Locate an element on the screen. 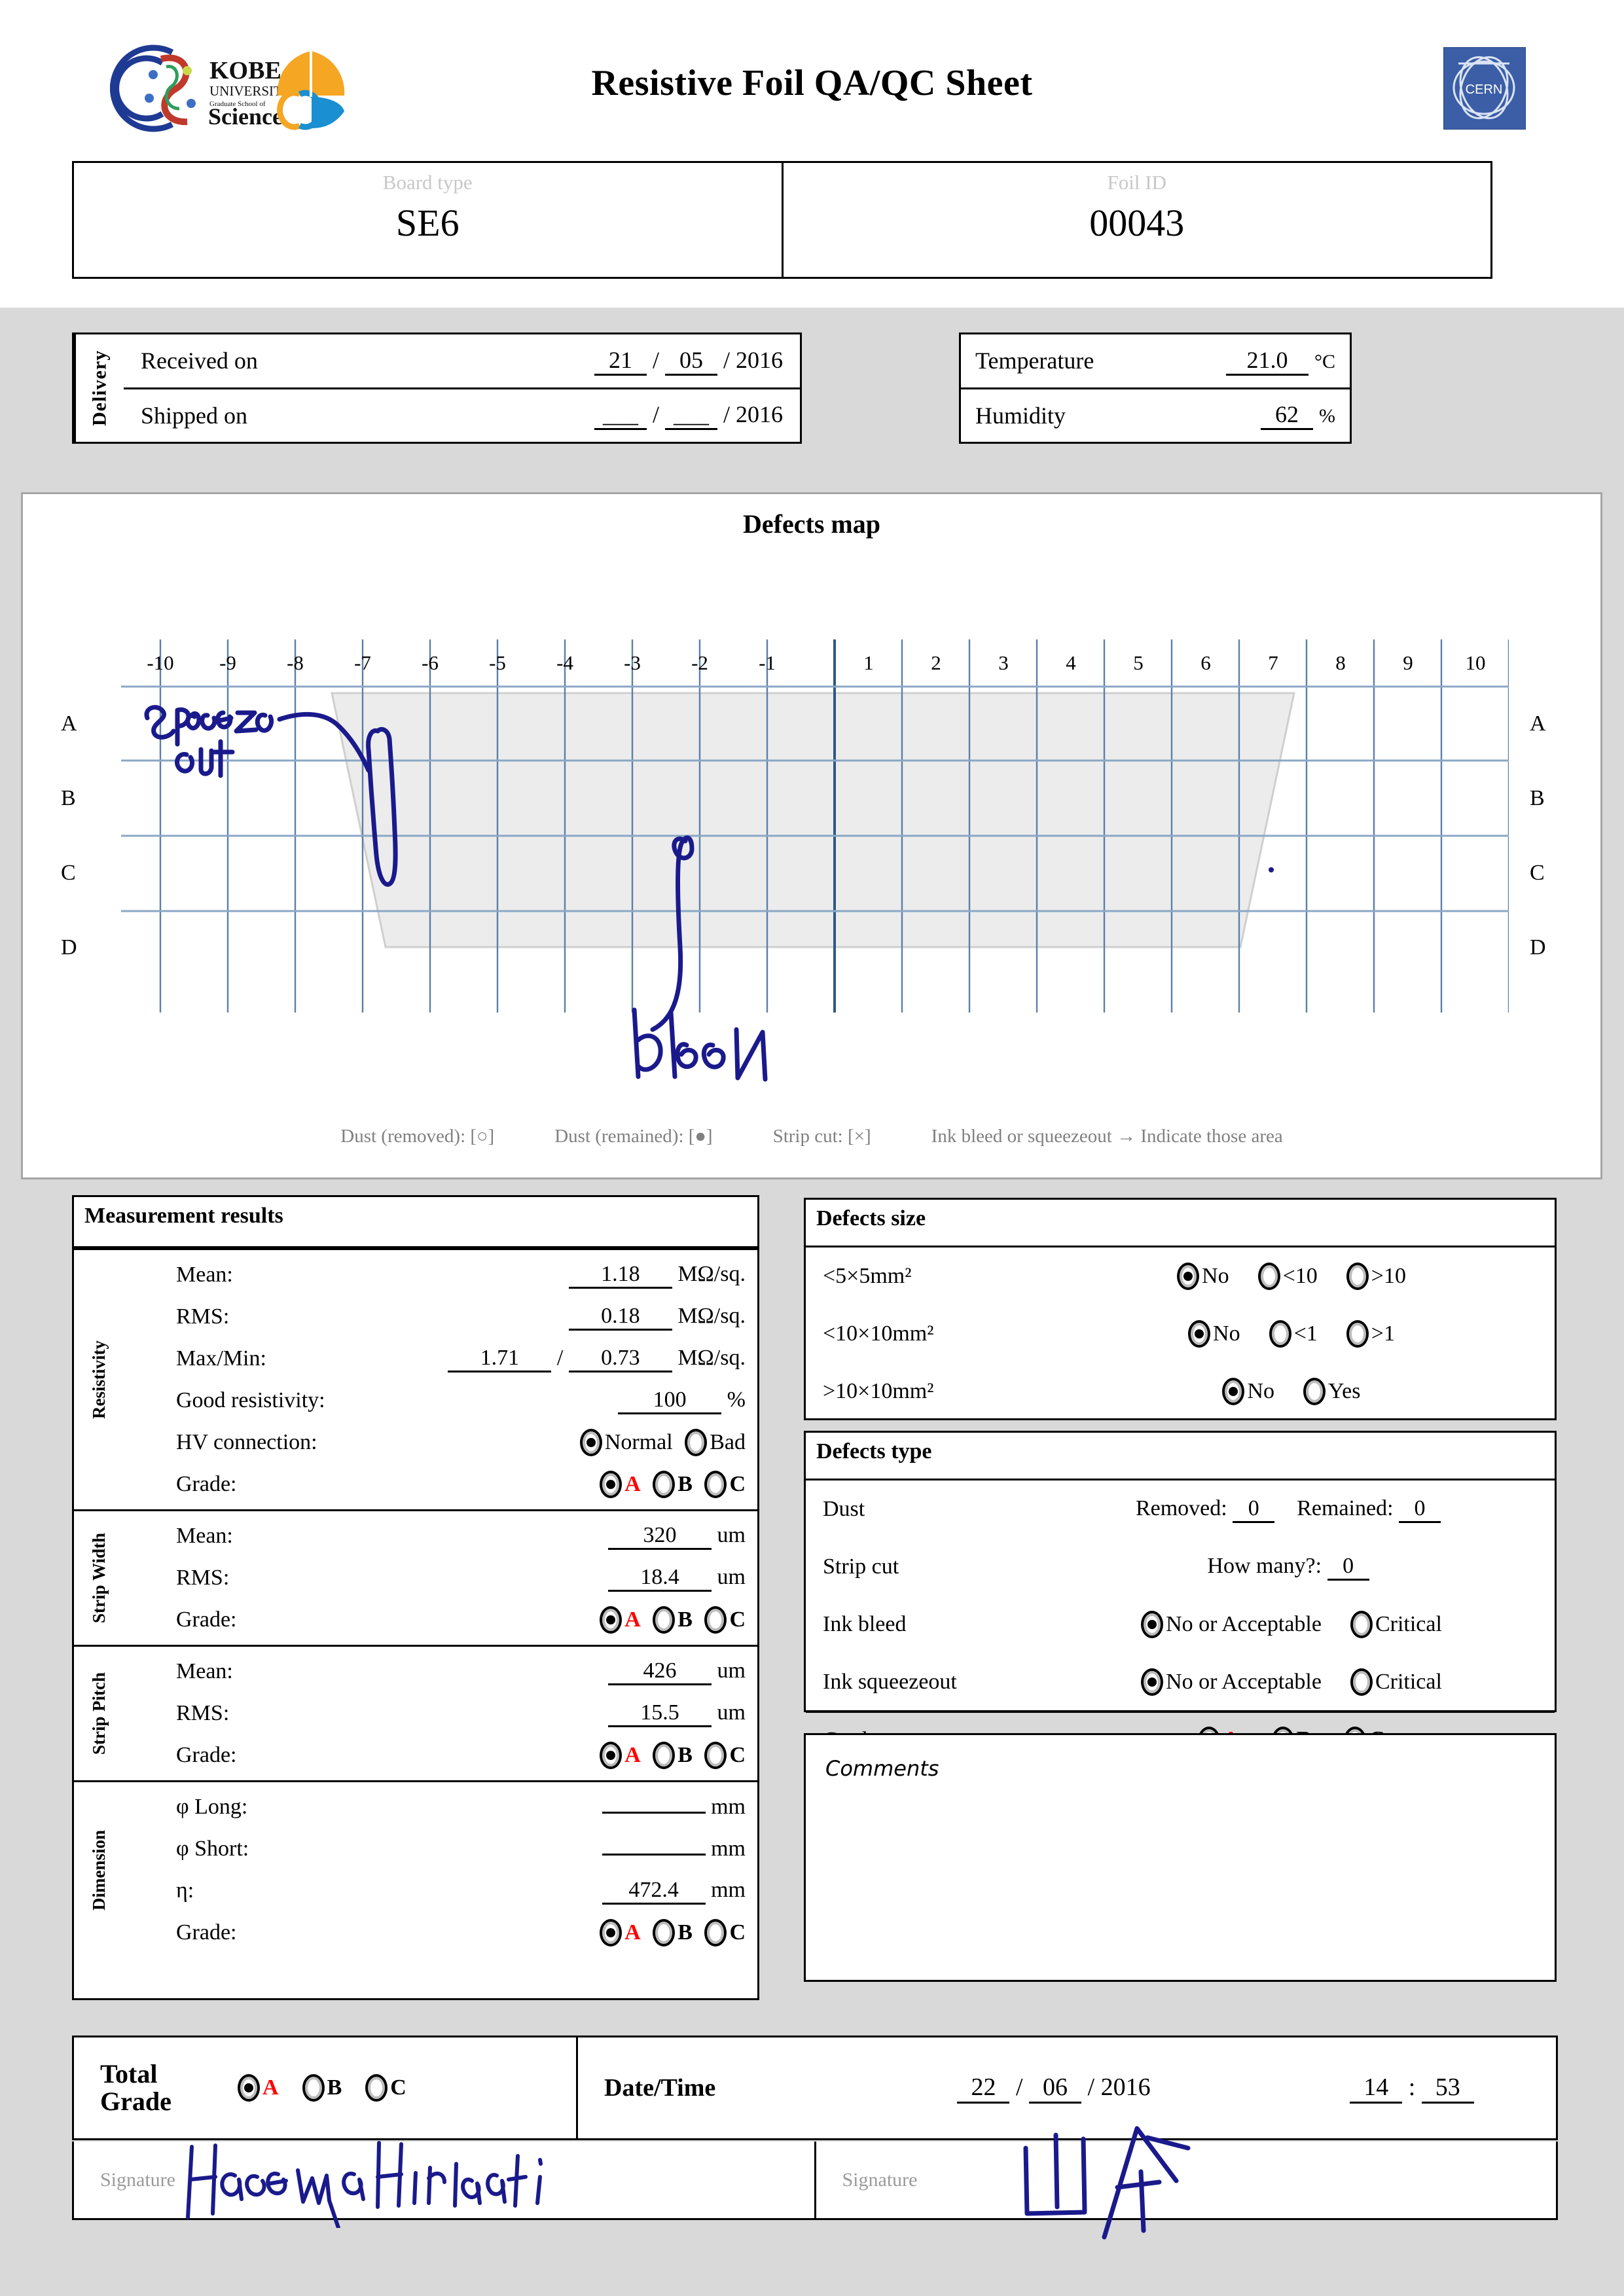  ink-bleed-radio-critical is located at coordinates (1362, 1625).